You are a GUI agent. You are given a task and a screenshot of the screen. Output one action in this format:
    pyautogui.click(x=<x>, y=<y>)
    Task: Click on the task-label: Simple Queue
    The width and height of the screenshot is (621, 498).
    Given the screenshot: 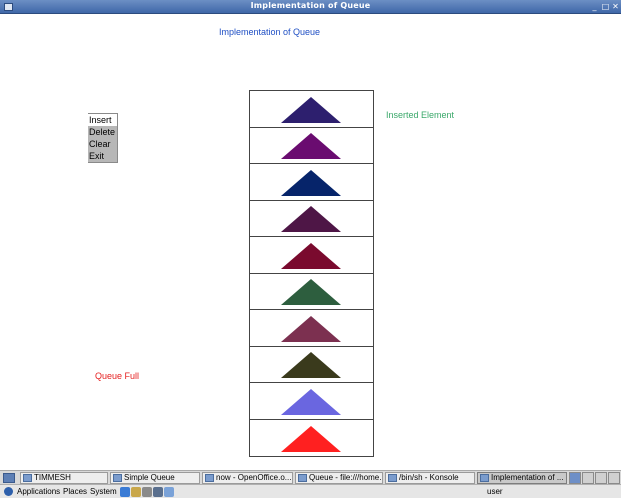 What is the action you would take?
    pyautogui.click(x=149, y=477)
    